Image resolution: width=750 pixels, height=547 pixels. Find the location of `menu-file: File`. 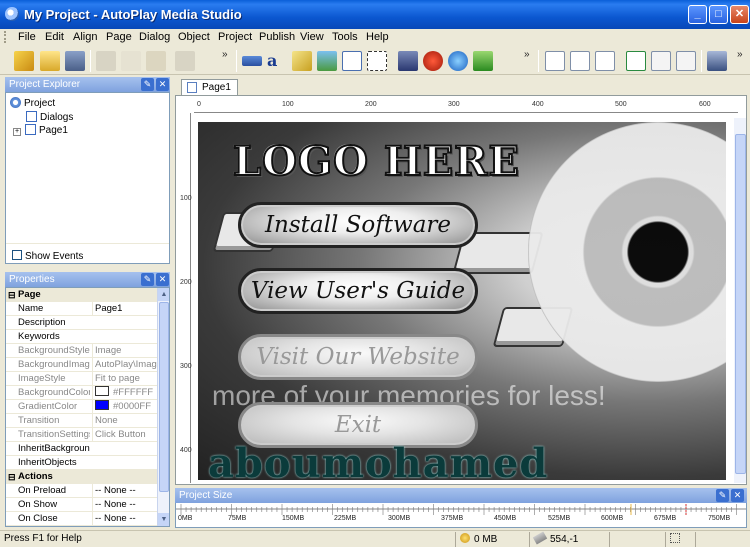

menu-file: File is located at coordinates (27, 37).